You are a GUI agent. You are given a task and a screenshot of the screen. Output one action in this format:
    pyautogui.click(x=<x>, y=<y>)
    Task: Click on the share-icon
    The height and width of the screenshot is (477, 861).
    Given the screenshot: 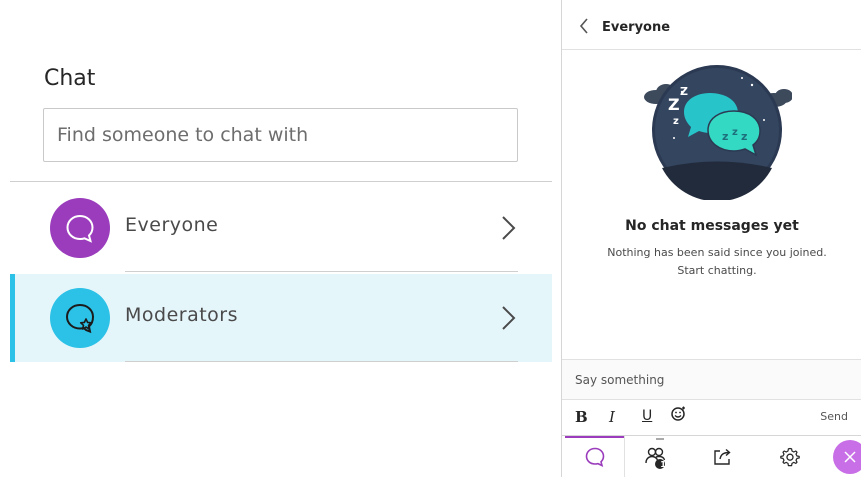 What is the action you would take?
    pyautogui.click(x=722, y=456)
    